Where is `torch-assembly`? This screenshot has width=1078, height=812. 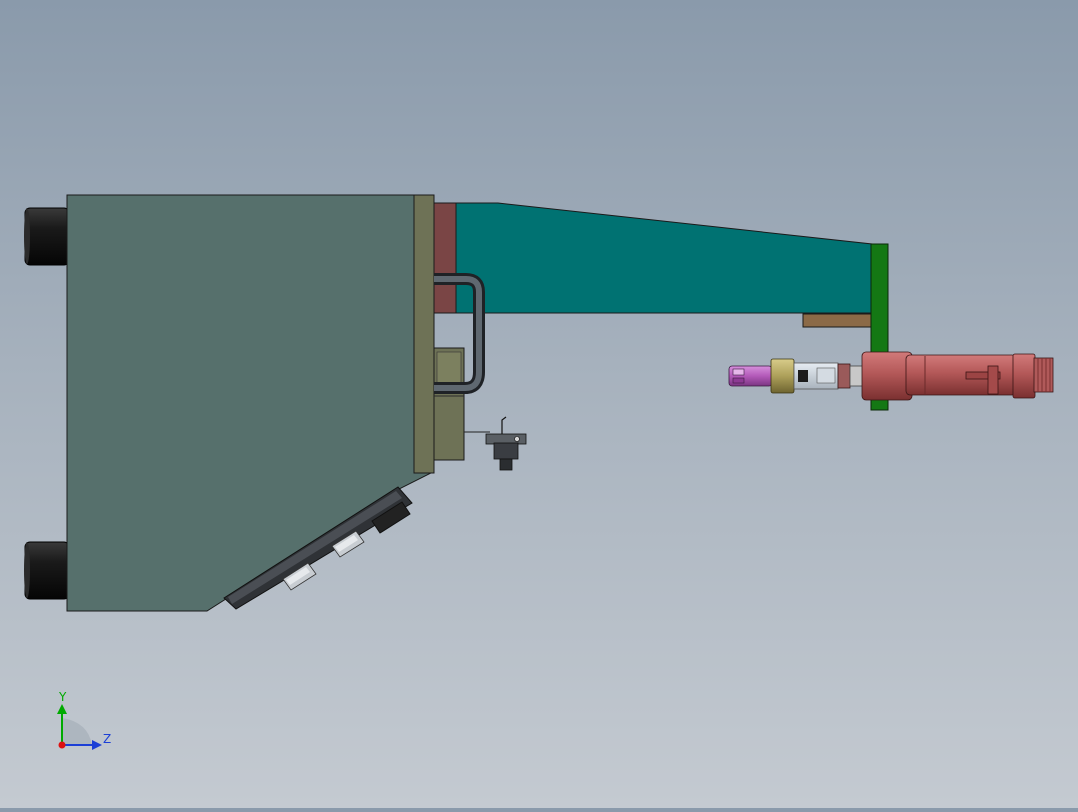
torch-assembly is located at coordinates (891, 376).